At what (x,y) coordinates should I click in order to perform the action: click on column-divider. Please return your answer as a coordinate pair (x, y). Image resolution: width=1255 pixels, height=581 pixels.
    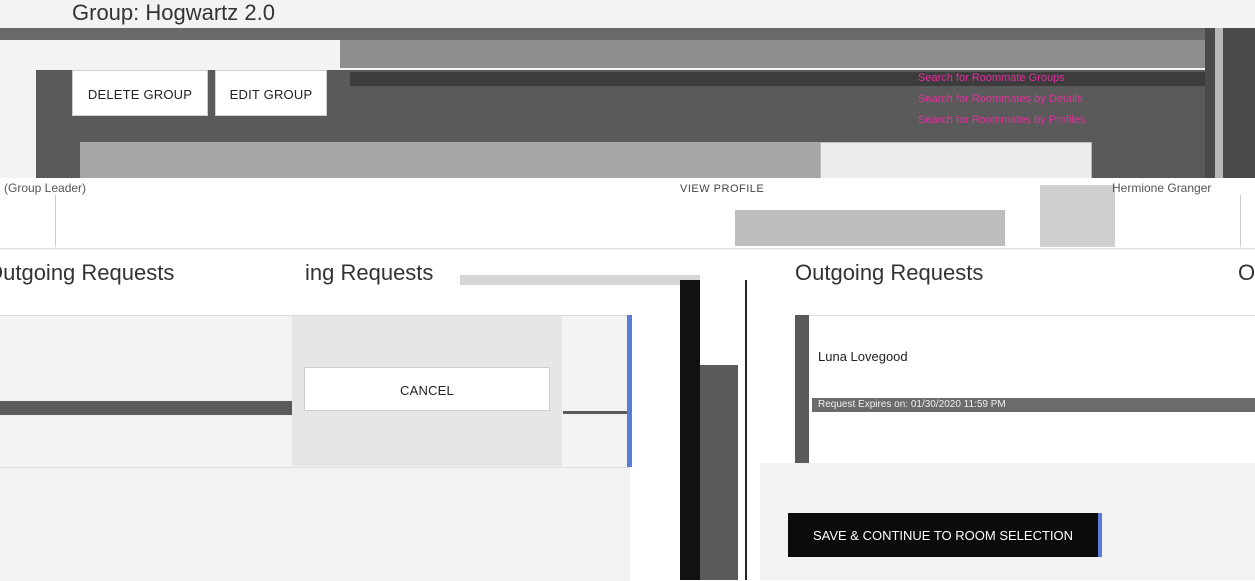
    Looking at the image, I should click on (690, 430).